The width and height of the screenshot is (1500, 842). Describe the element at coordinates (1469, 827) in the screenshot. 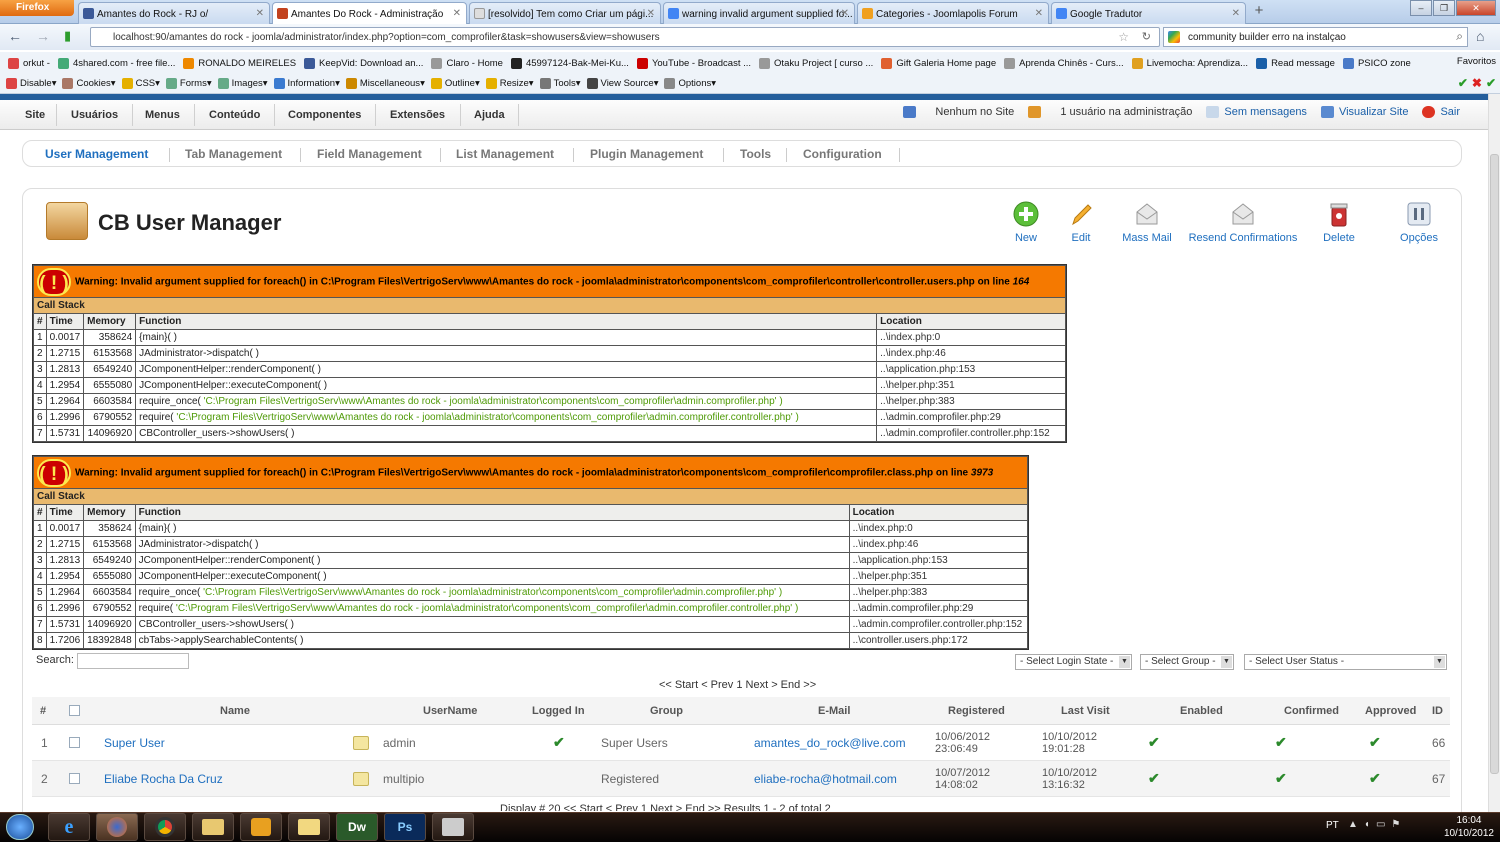

I see `clock: 16:04 10/10/2012` at that location.